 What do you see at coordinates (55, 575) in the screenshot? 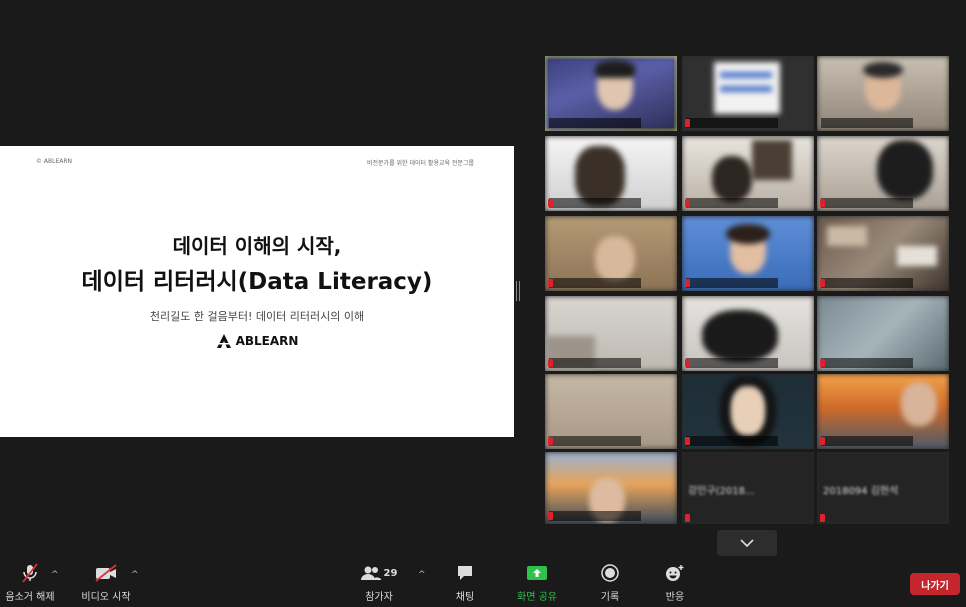
I see `audio-options-caret: ^` at bounding box center [55, 575].